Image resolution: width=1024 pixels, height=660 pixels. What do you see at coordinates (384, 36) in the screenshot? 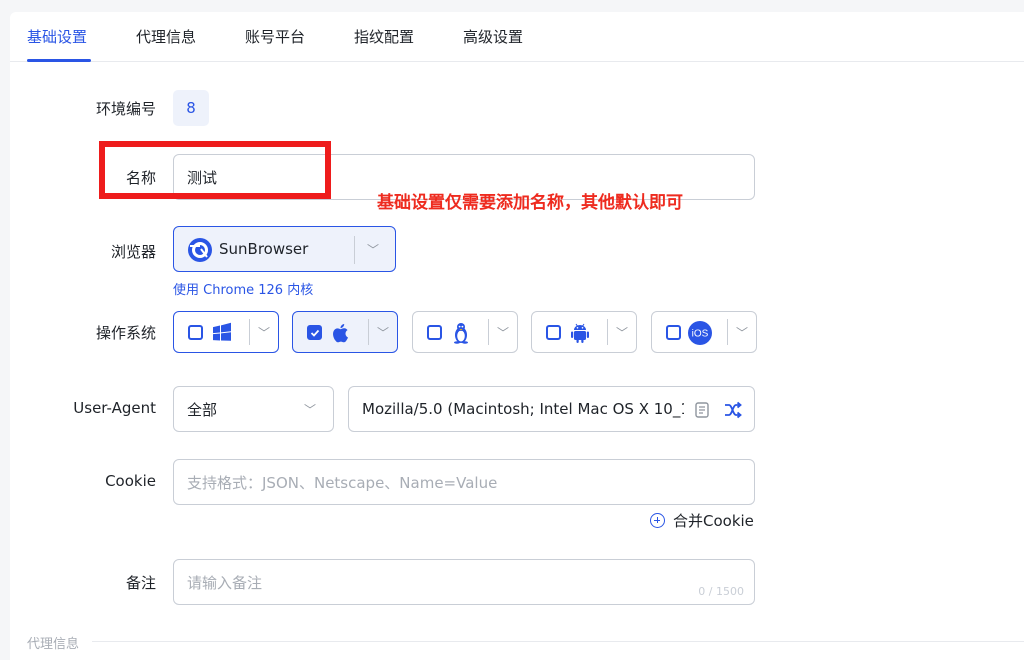
I see `tab-fingerprint-config: 指纹配置` at bounding box center [384, 36].